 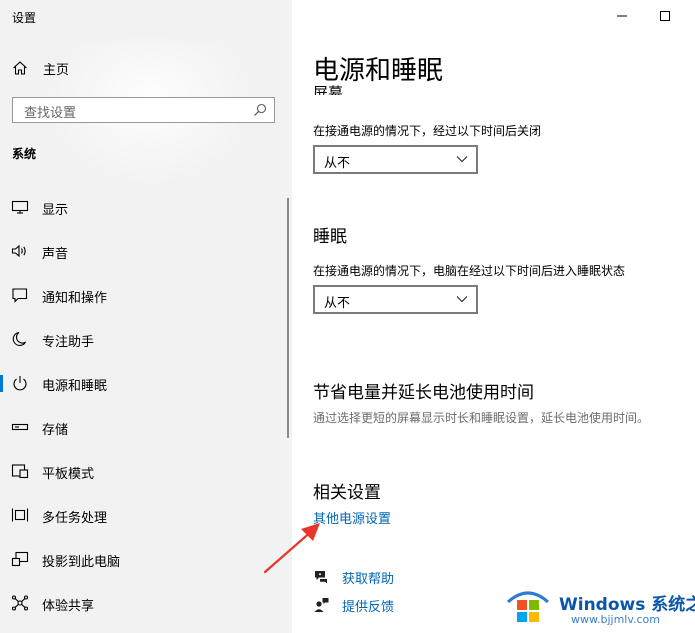 I want to click on sleep-timeout-description: 在接通电源的情况下，电脑在经过以下时间后进入睡眠状态, so click(x=469, y=271).